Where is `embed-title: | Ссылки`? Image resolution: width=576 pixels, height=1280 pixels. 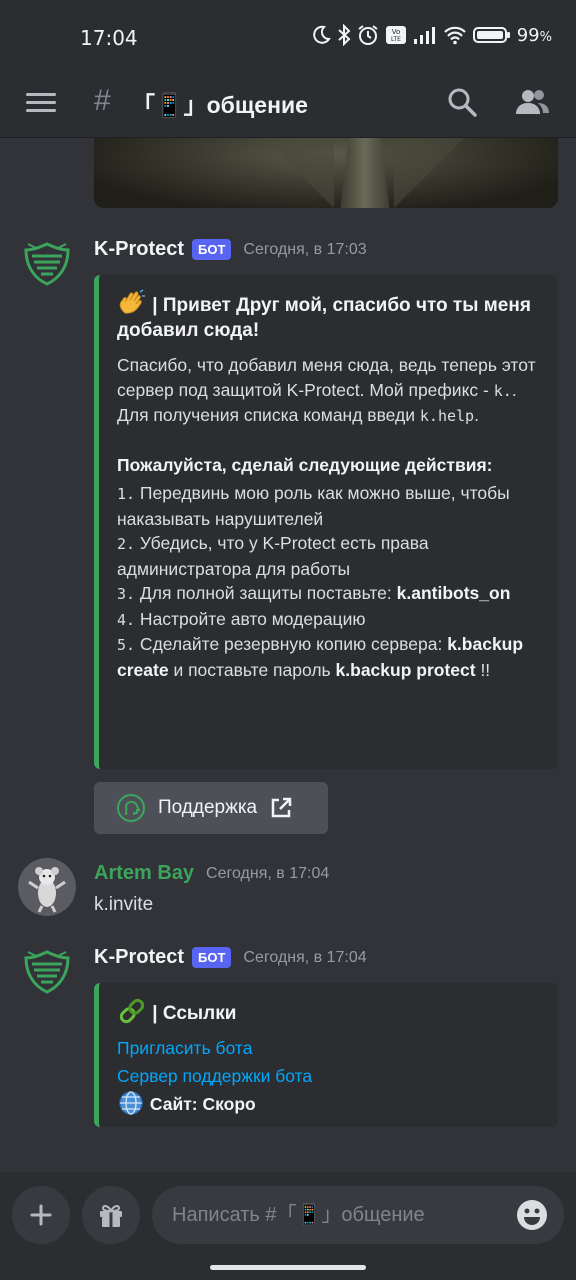 embed-title: | Ссылки is located at coordinates (329, 1011).